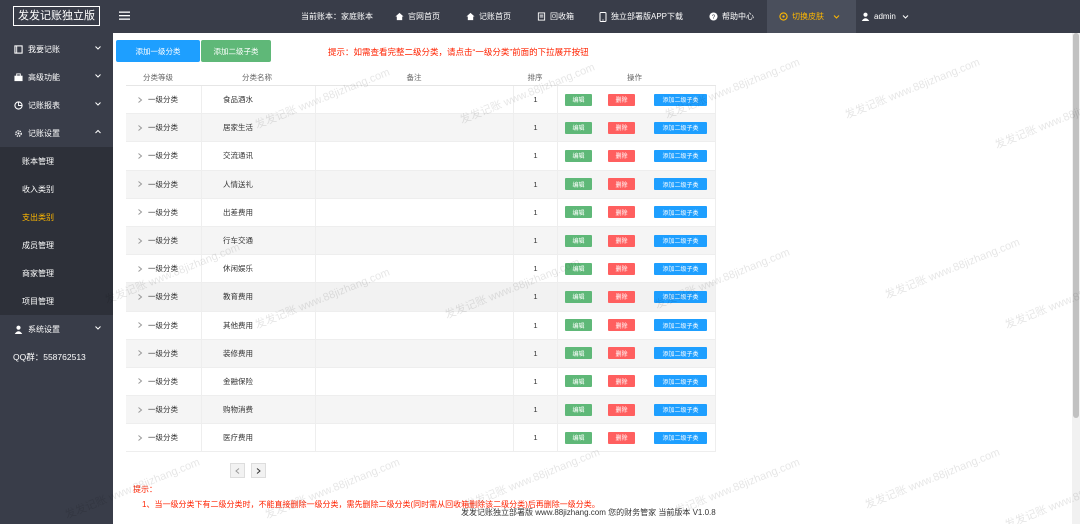  I want to click on switch-skin: 切换皮肤, so click(811, 16).